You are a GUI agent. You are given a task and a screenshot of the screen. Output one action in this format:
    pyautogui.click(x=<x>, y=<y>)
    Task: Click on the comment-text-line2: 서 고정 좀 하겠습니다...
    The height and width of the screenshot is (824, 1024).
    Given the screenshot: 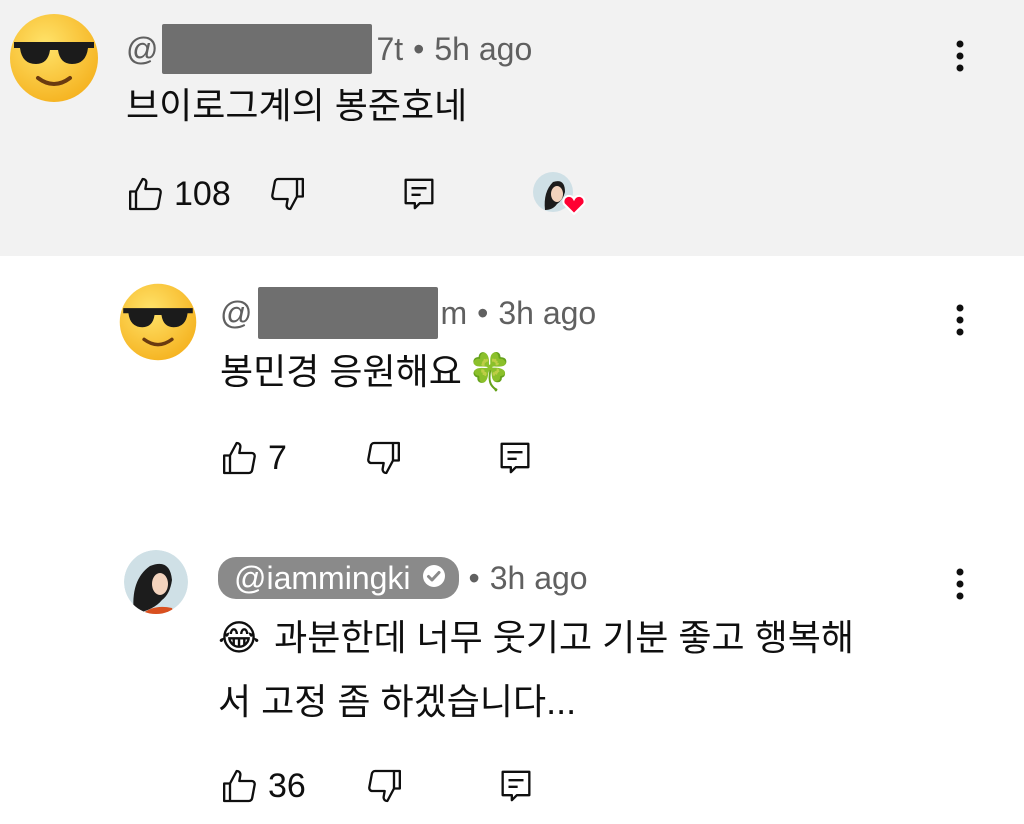 What is the action you would take?
    pyautogui.click(x=397, y=701)
    